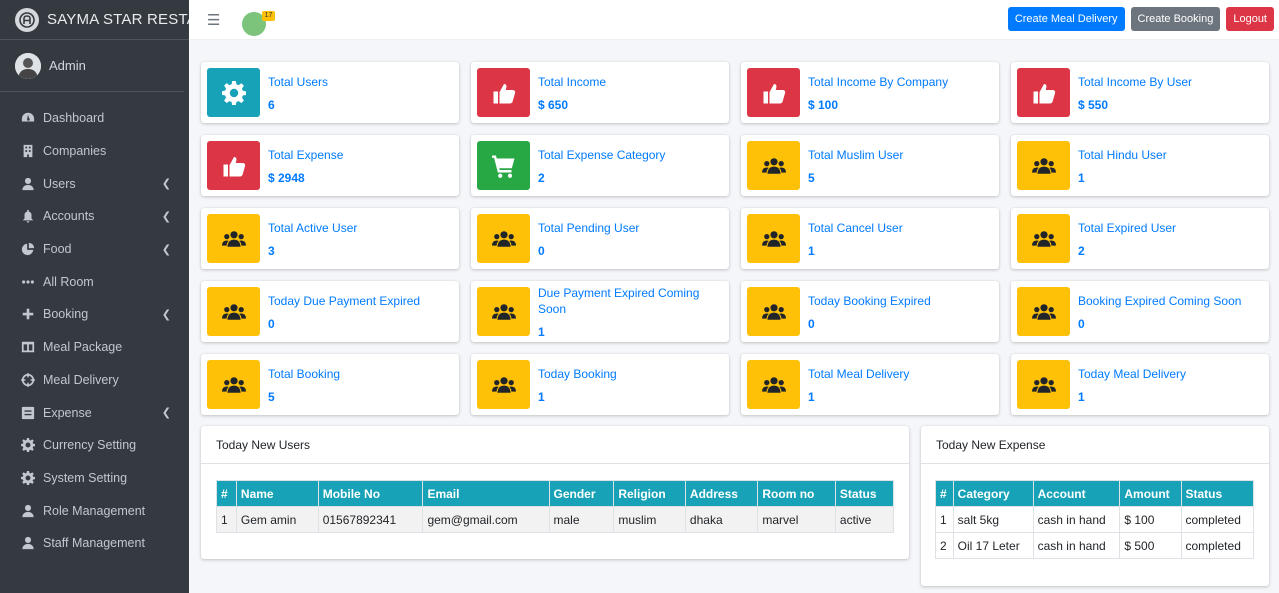  Describe the element at coordinates (94, 412) in the screenshot. I see `sidebar-item-expense: Expense ❮` at that location.